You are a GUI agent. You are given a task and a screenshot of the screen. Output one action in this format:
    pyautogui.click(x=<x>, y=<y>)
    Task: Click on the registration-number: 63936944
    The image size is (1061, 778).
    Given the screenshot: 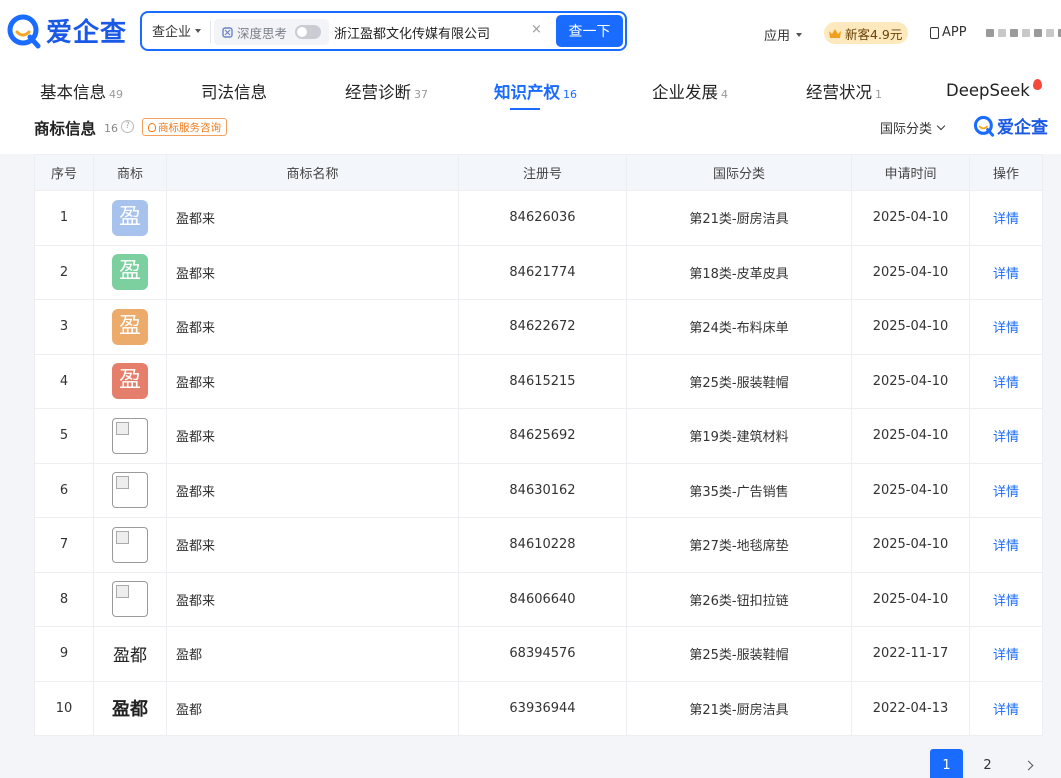 What is the action you would take?
    pyautogui.click(x=542, y=708)
    